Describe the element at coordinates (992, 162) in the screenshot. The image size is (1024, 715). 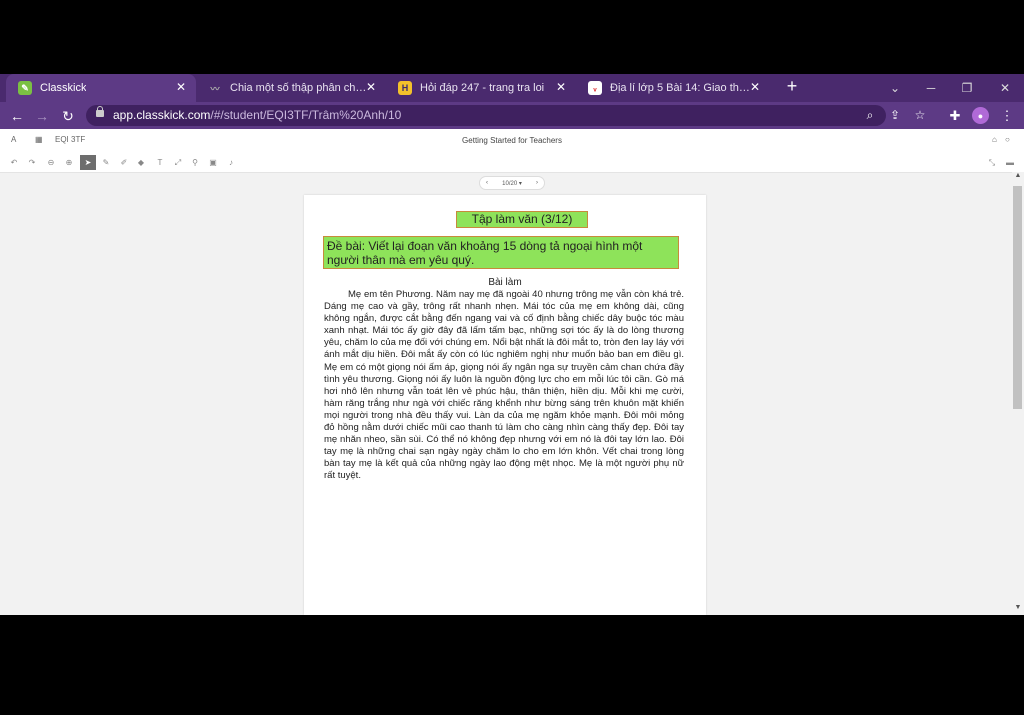
I see `fullscreen-icon: ⤡` at that location.